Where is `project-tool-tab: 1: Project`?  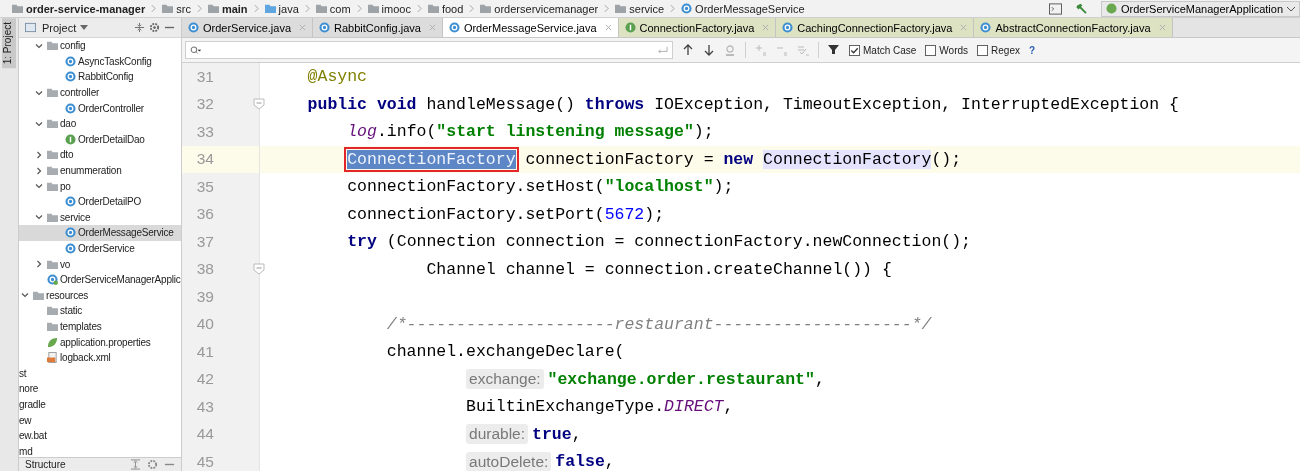 project-tool-tab: 1: Project is located at coordinates (9, 43).